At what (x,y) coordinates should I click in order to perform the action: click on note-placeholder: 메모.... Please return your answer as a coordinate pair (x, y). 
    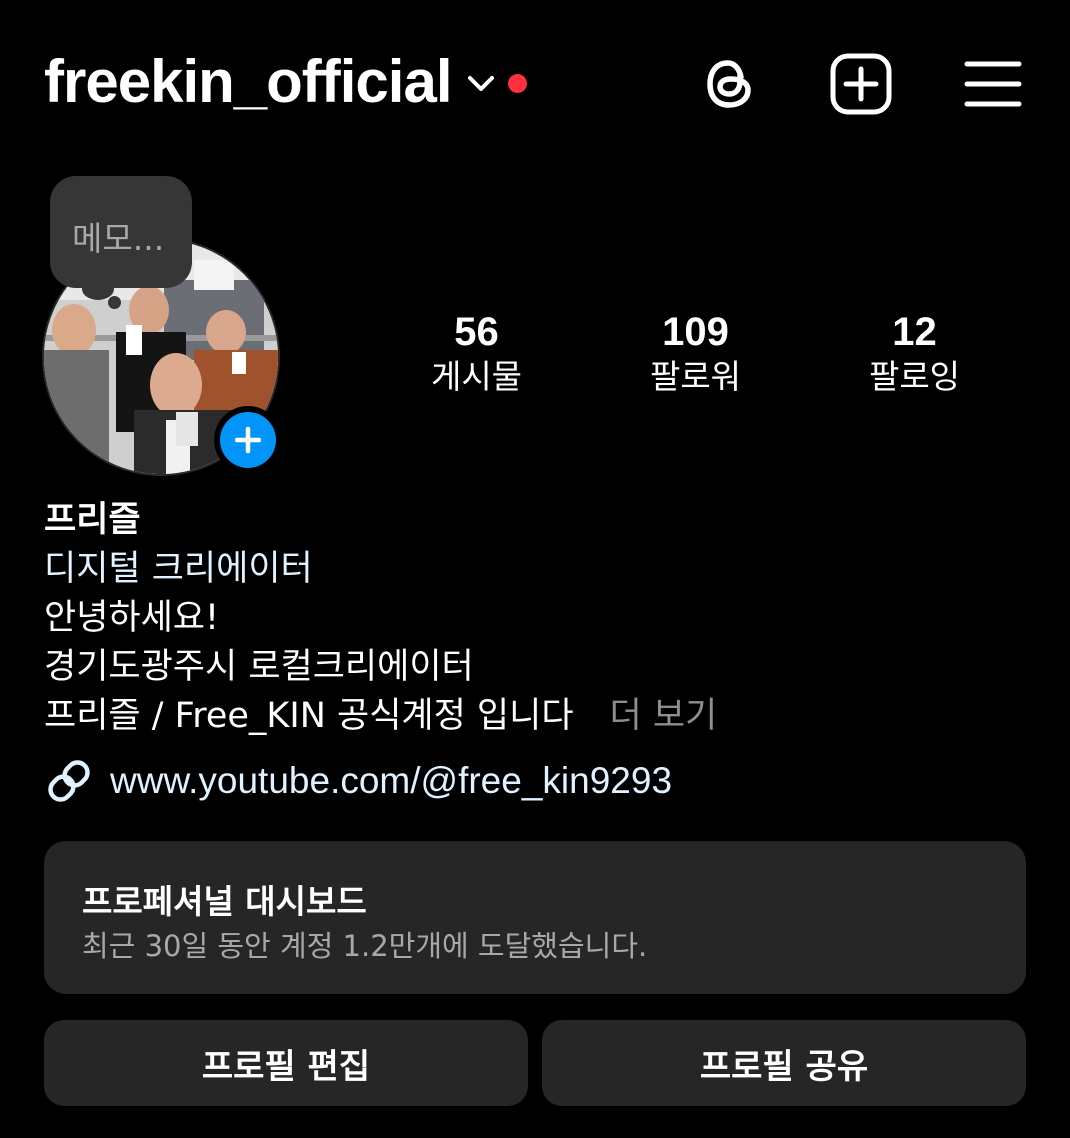
    Looking at the image, I should click on (118, 238).